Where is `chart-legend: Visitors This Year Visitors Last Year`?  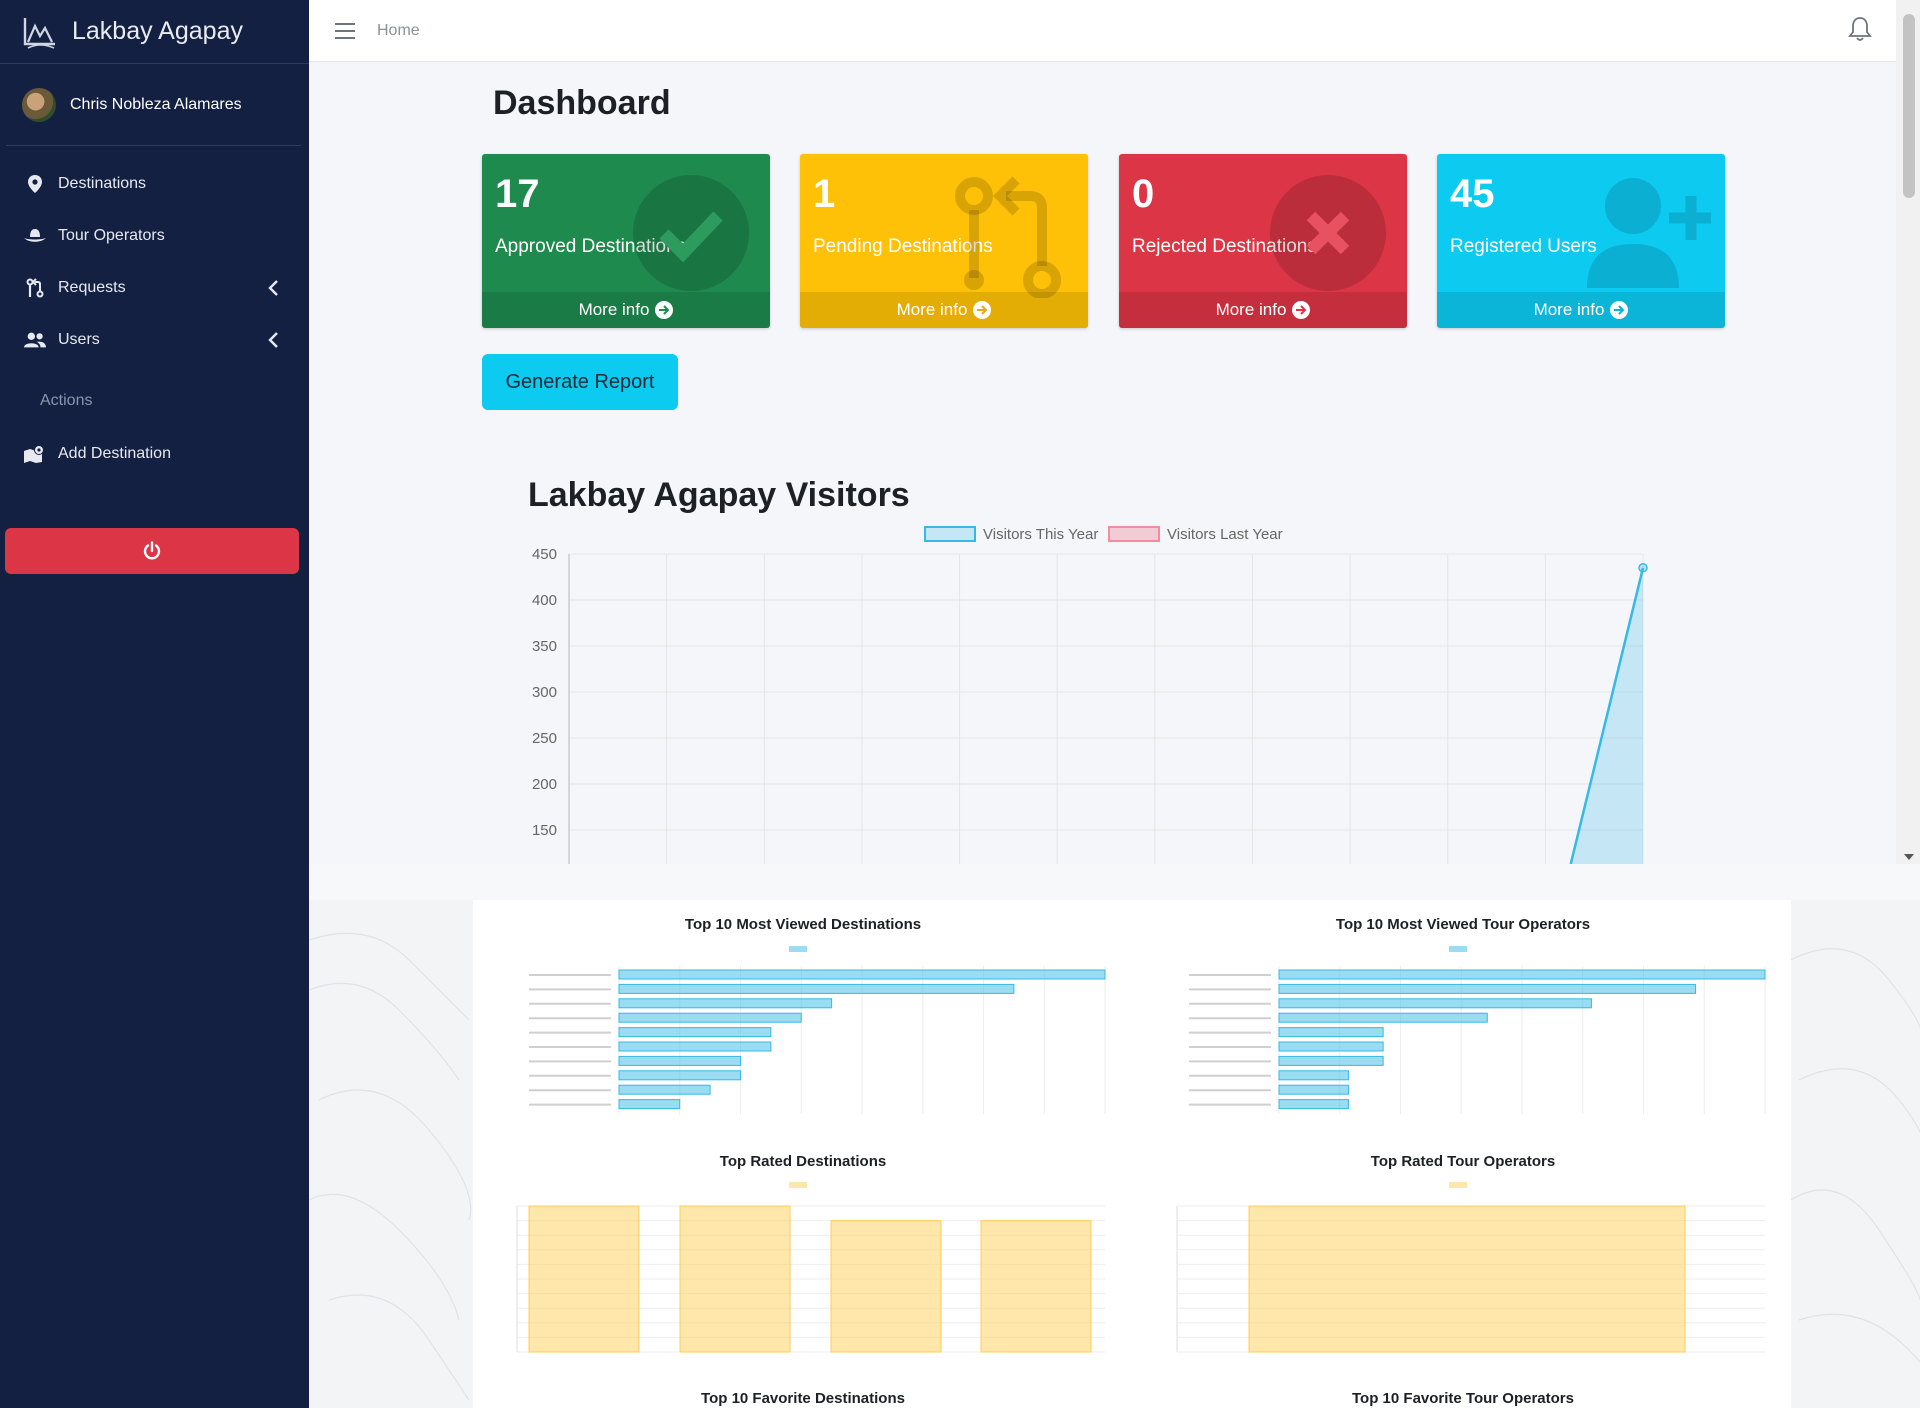 chart-legend: Visitors This Year Visitors Last Year is located at coordinates (1103, 534).